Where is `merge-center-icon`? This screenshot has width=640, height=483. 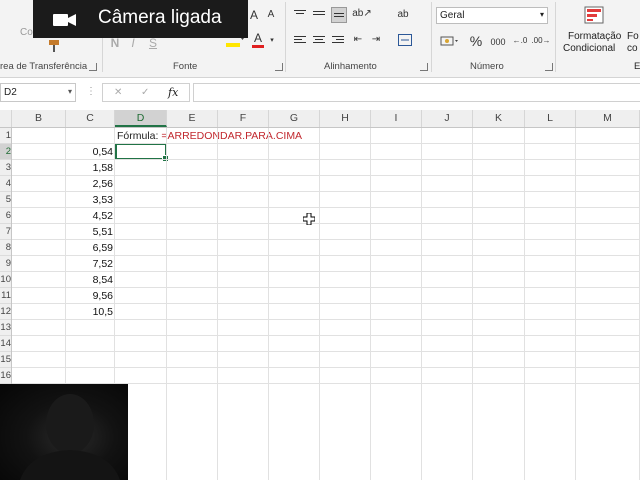
merge-center-icon is located at coordinates (405, 40).